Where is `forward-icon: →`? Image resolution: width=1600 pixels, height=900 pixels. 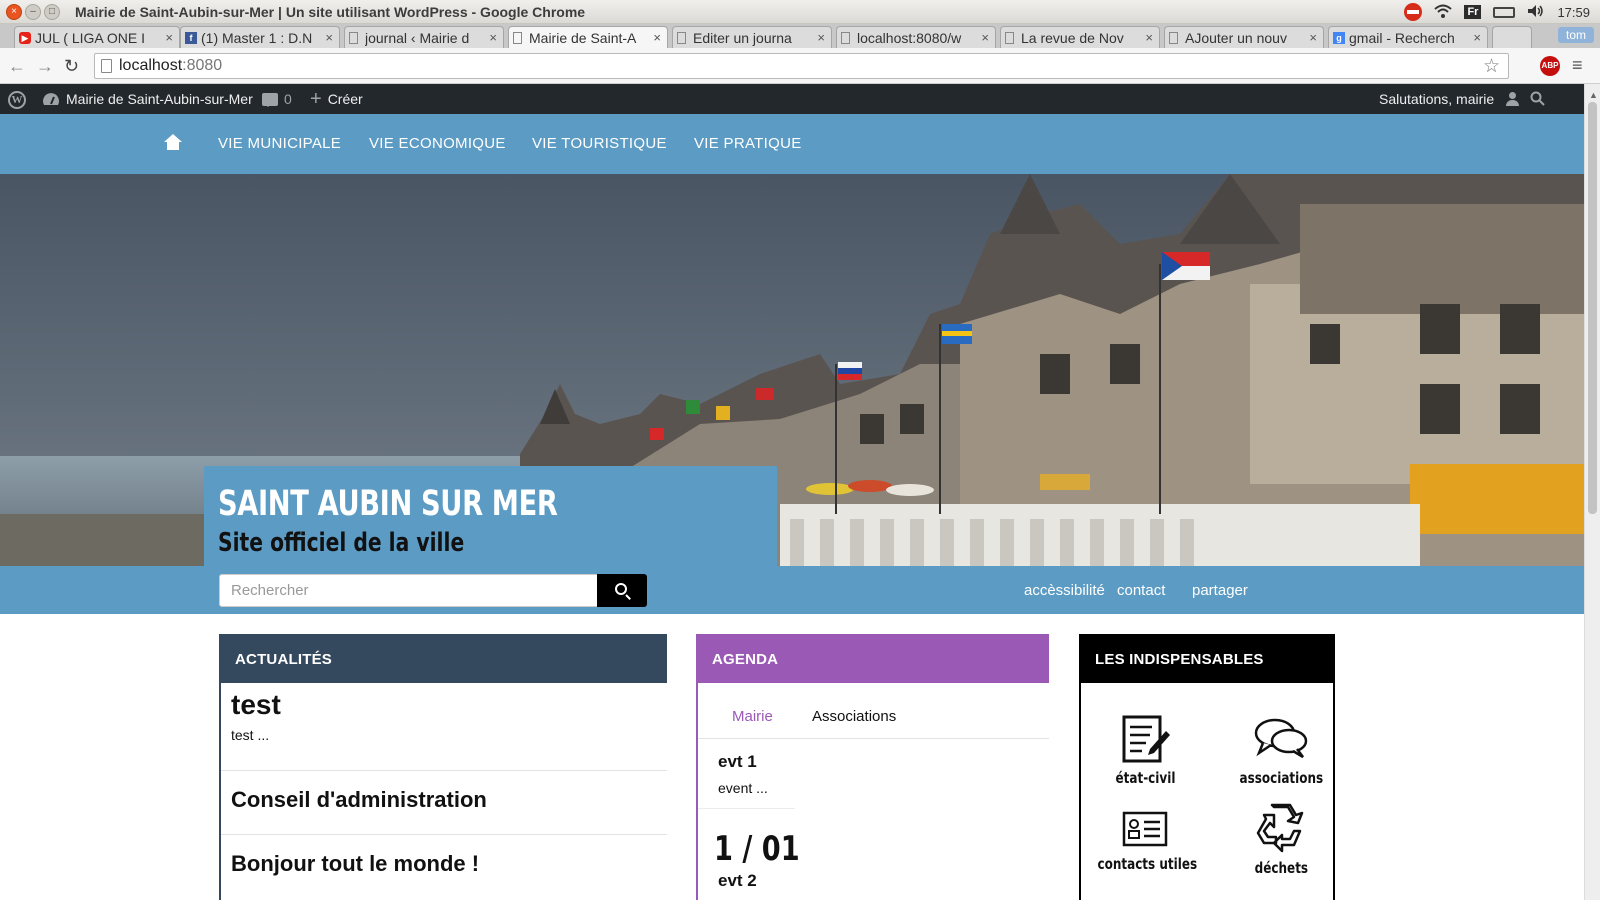
forward-icon: → is located at coordinates (45, 66).